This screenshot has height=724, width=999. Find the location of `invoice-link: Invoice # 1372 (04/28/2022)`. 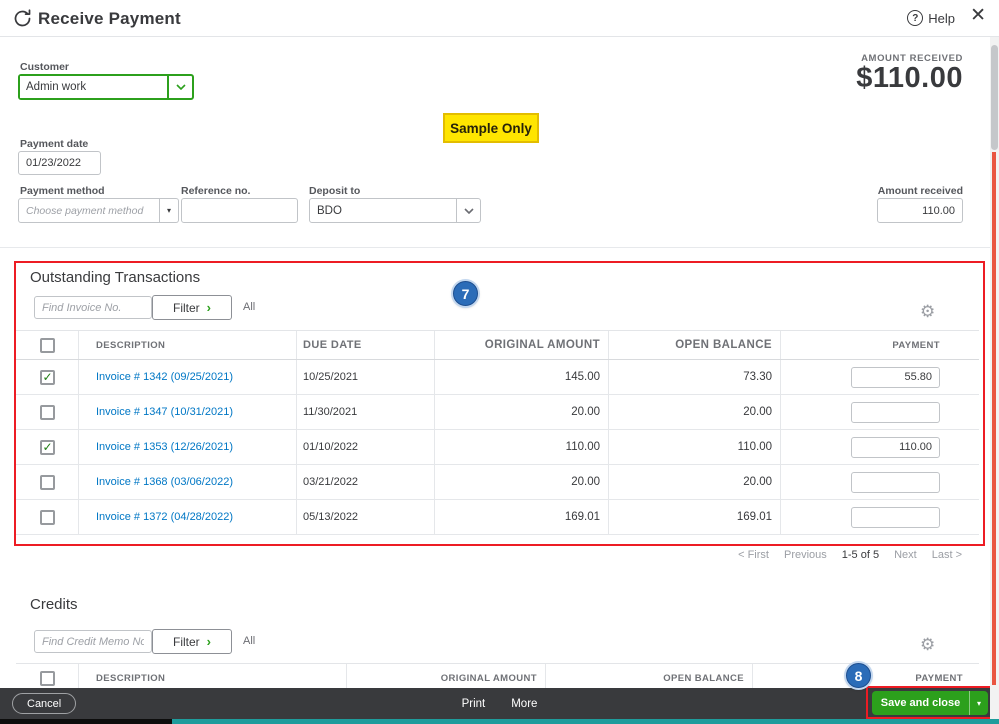

invoice-link: Invoice # 1372 (04/28/2022) is located at coordinates (164, 517).